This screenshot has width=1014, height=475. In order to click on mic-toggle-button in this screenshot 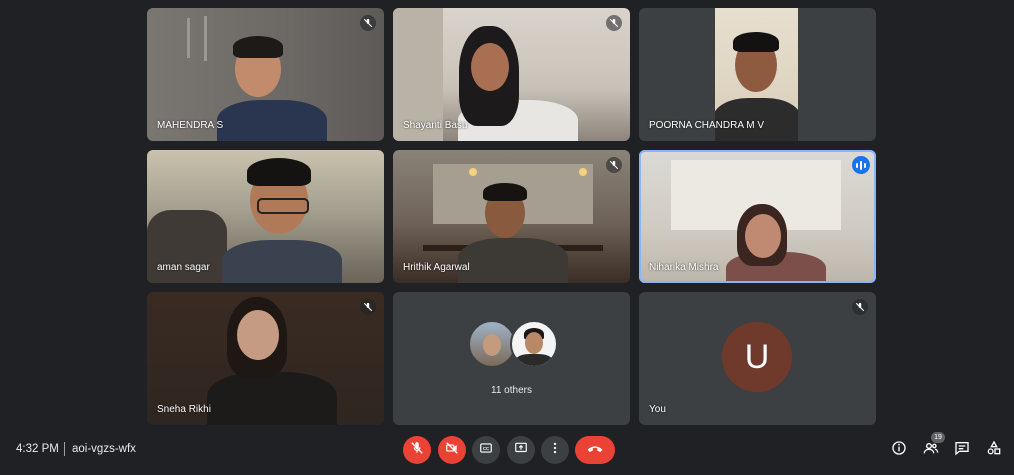, I will do `click(417, 450)`.